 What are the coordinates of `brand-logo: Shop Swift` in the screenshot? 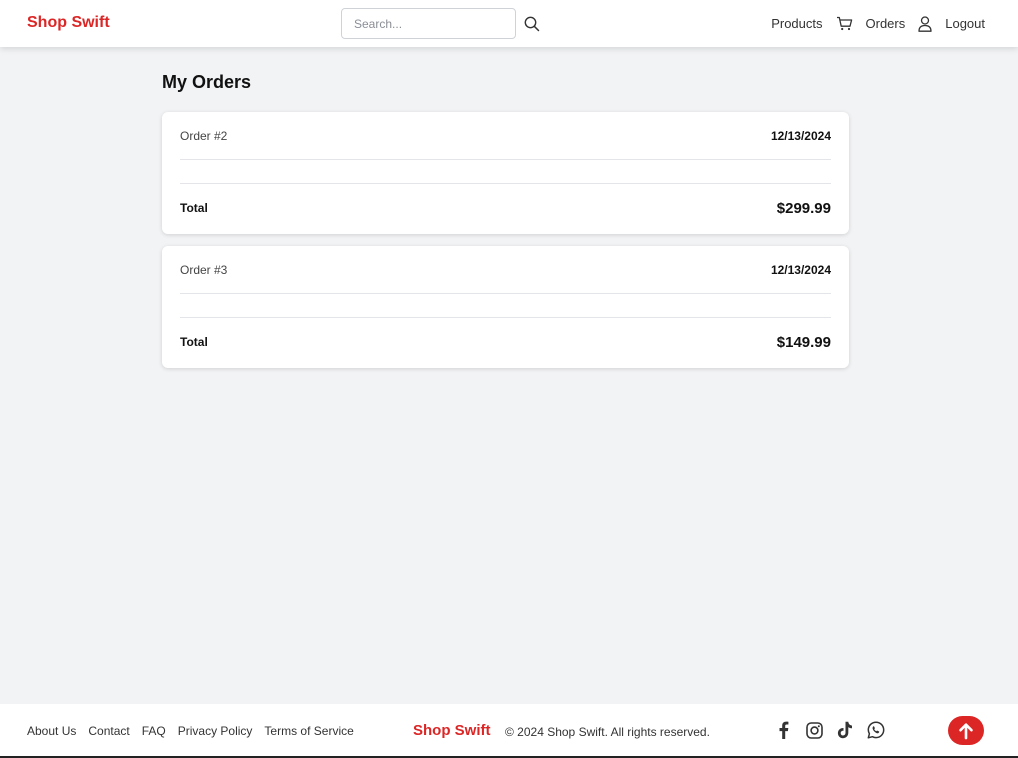 It's located at (68, 23).